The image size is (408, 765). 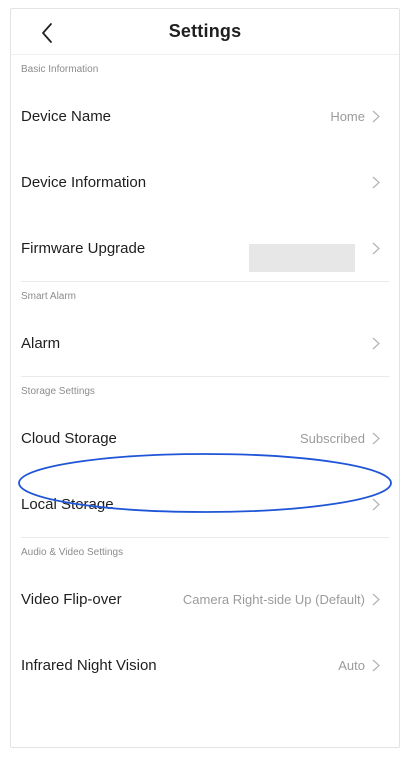 I want to click on header: Settings, so click(x=205, y=32).